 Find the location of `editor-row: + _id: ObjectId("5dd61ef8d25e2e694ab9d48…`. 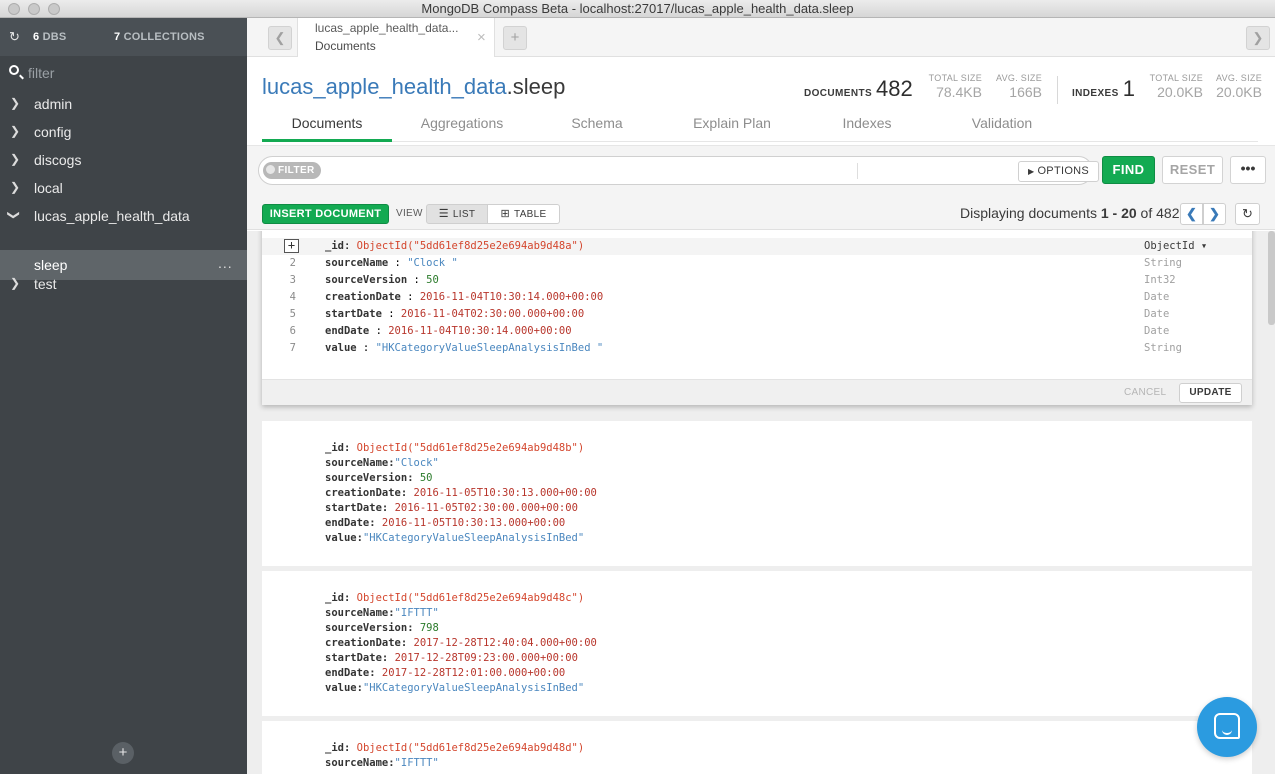

editor-row: + _id: ObjectId("5dd61ef8d25e2e694ab9d48… is located at coordinates (757, 246).